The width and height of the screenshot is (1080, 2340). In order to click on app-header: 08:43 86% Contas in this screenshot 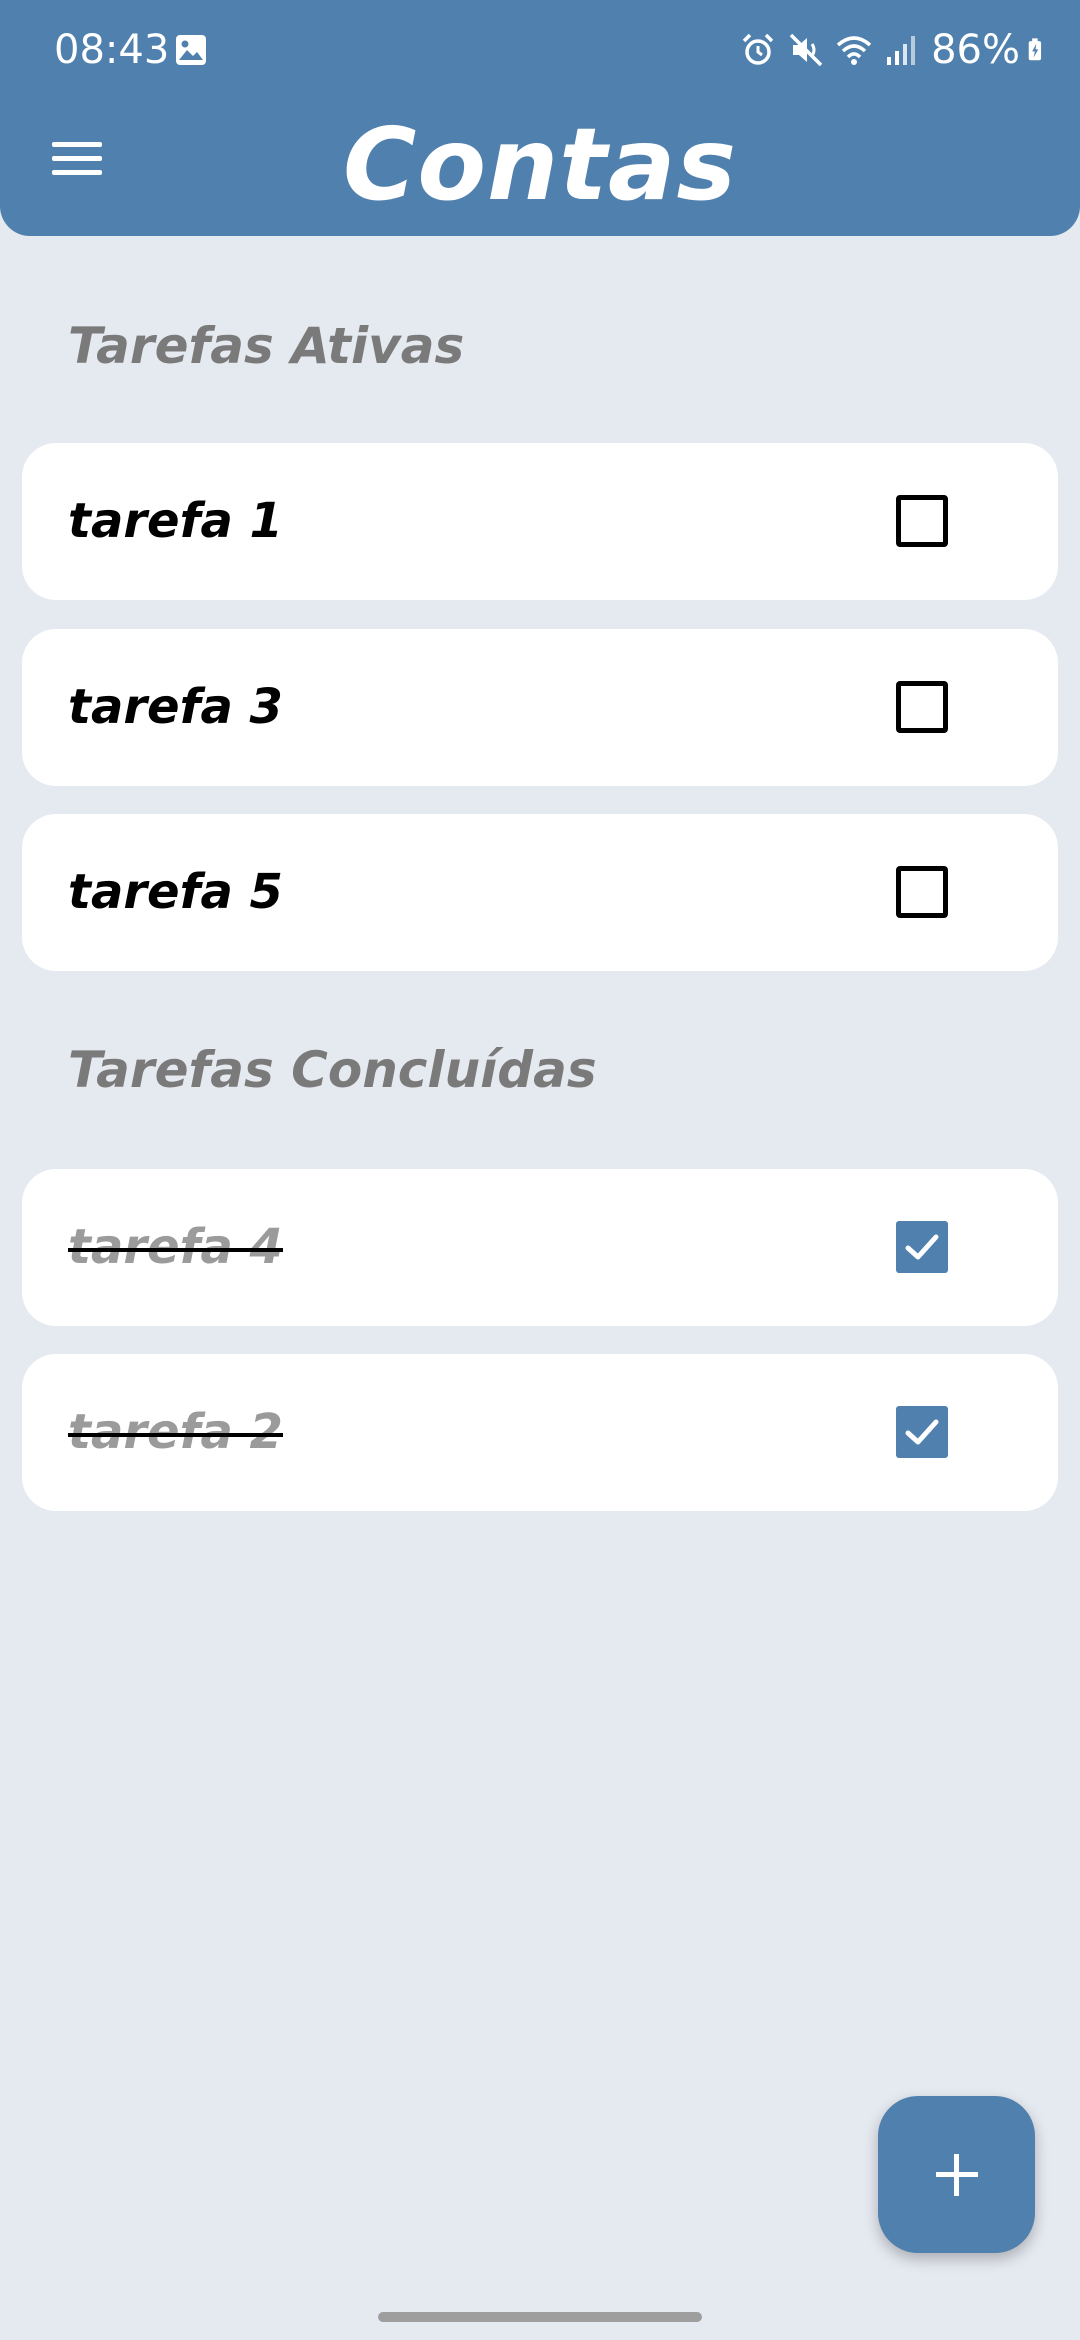, I will do `click(540, 118)`.